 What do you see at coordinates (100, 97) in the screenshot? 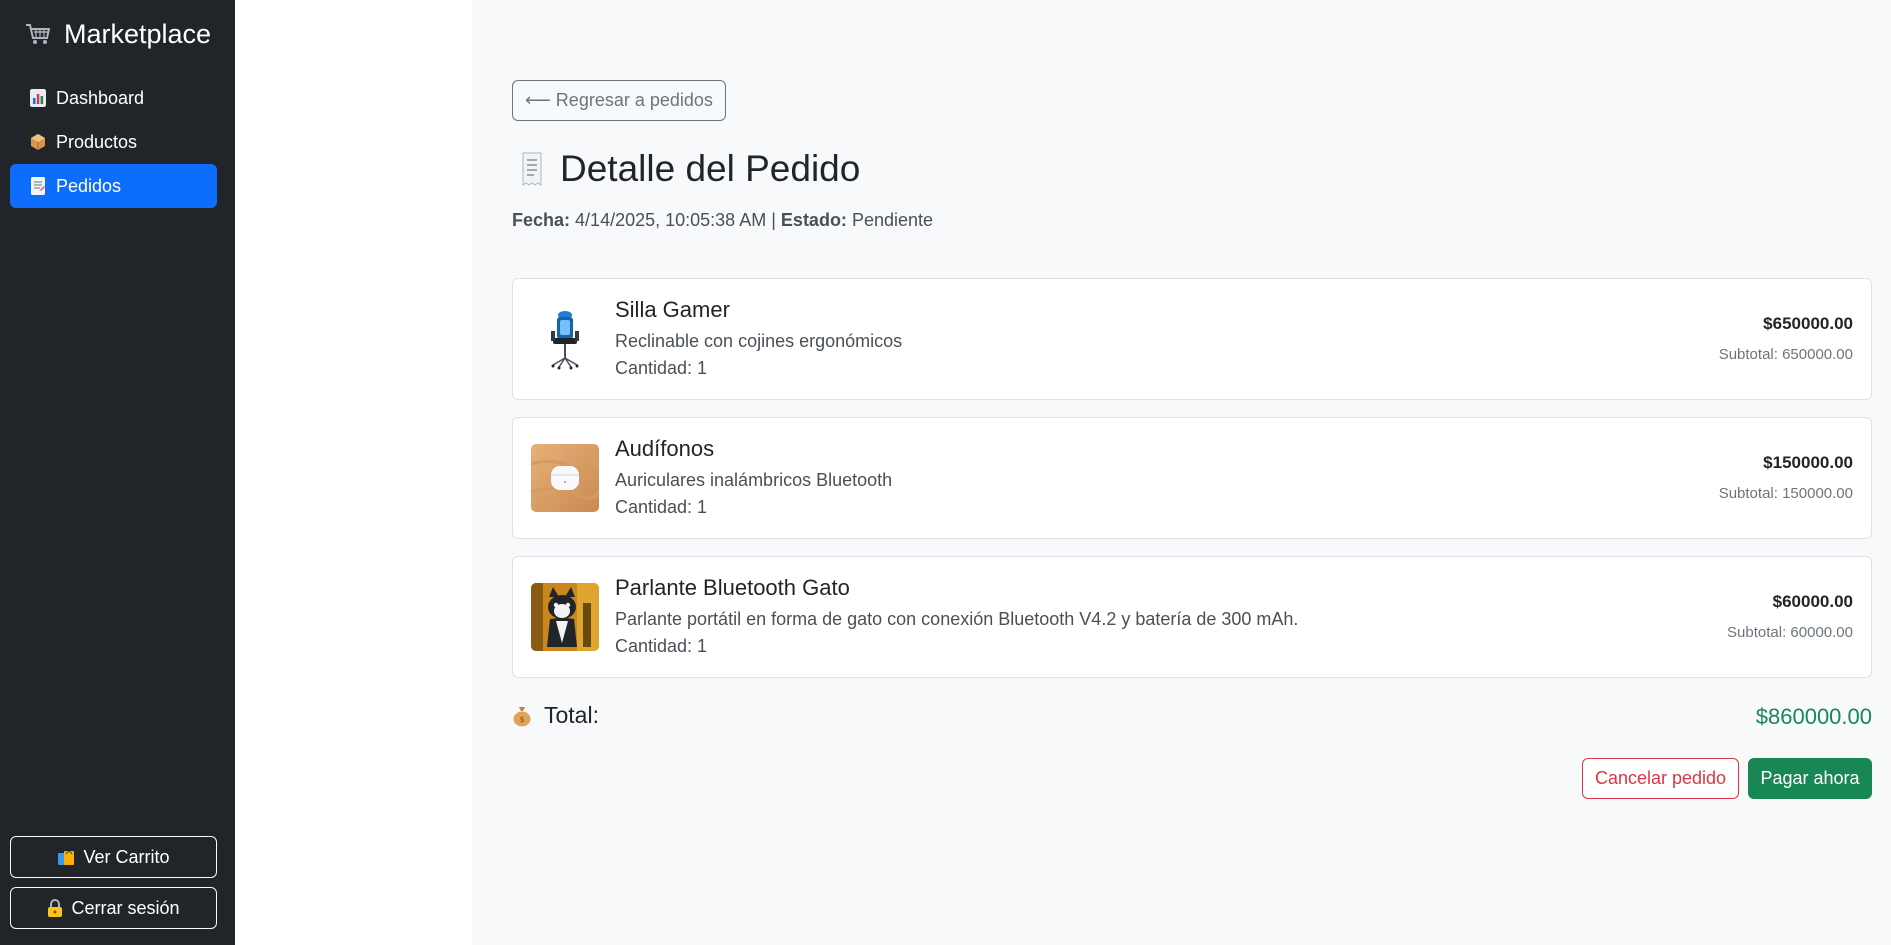
I see `sidebar-item-label: Dashboard` at bounding box center [100, 97].